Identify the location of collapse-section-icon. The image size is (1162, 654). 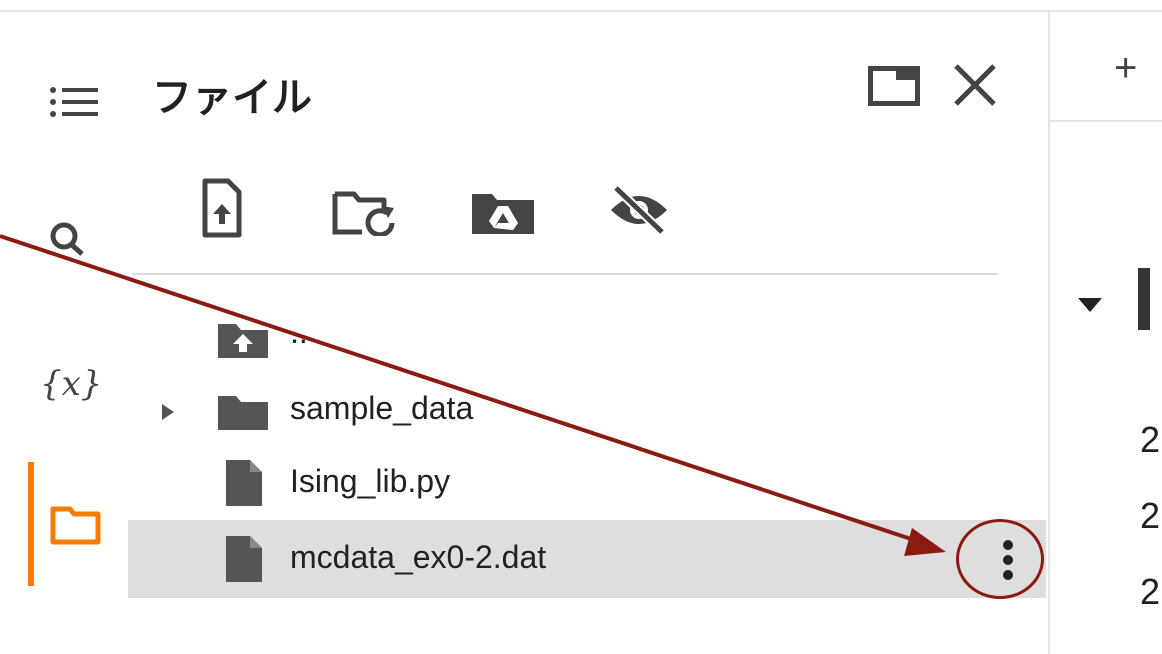
(1090, 305).